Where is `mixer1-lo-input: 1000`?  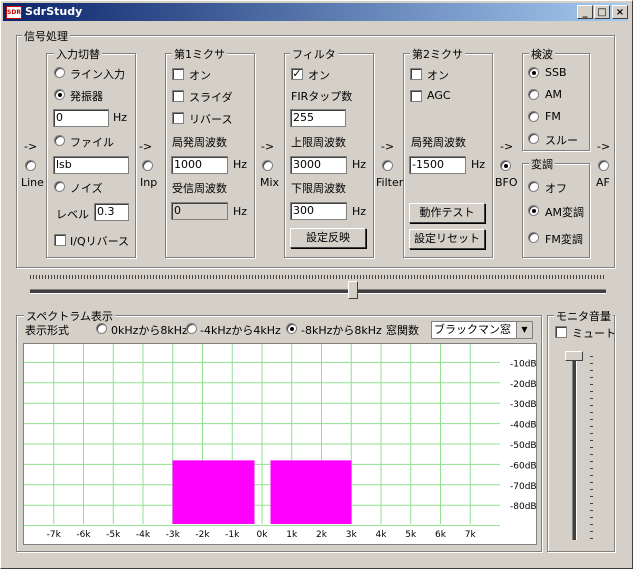
mixer1-lo-input: 1000 is located at coordinates (199, 165).